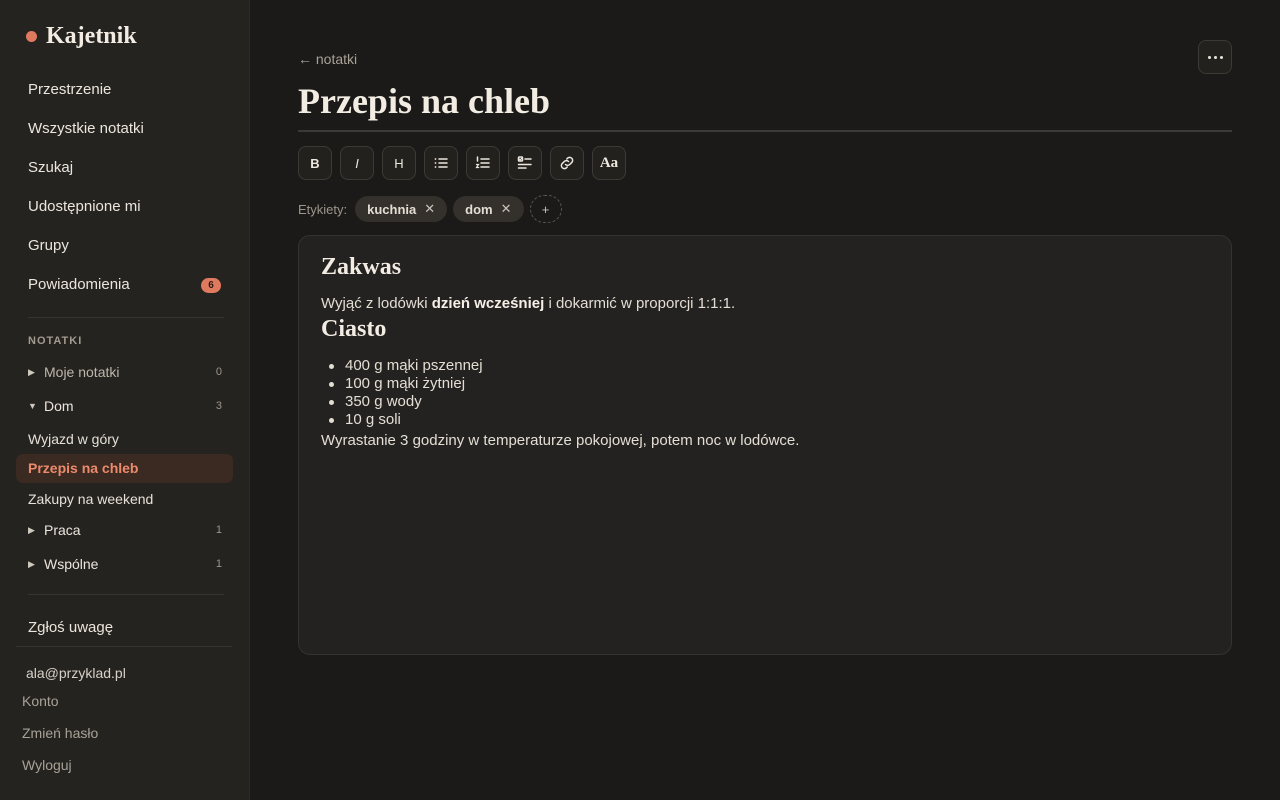 This screenshot has height=800, width=1280. What do you see at coordinates (82, 372) in the screenshot?
I see `folder-label: Moje notatki` at bounding box center [82, 372].